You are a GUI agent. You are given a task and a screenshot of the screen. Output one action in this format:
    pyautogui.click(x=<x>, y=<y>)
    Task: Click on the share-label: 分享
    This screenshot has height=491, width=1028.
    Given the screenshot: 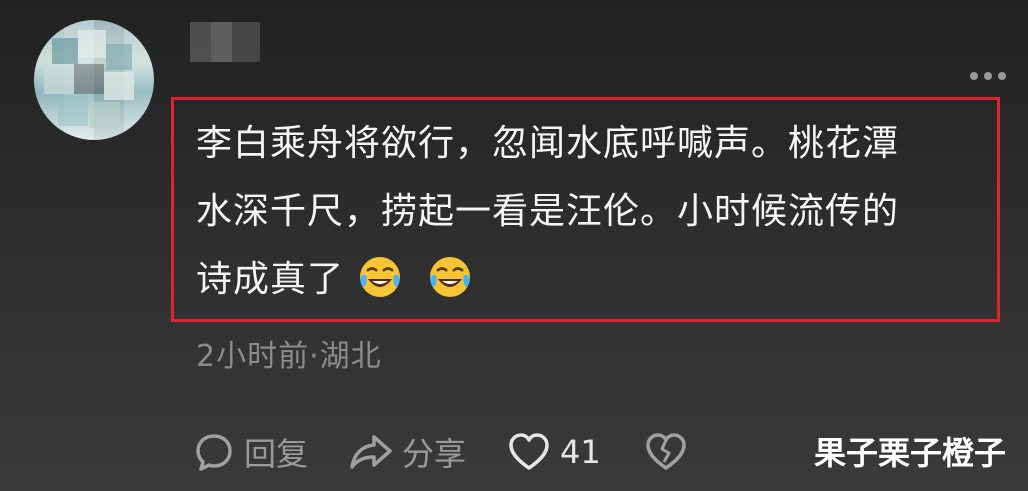 What is the action you would take?
    pyautogui.click(x=434, y=454)
    